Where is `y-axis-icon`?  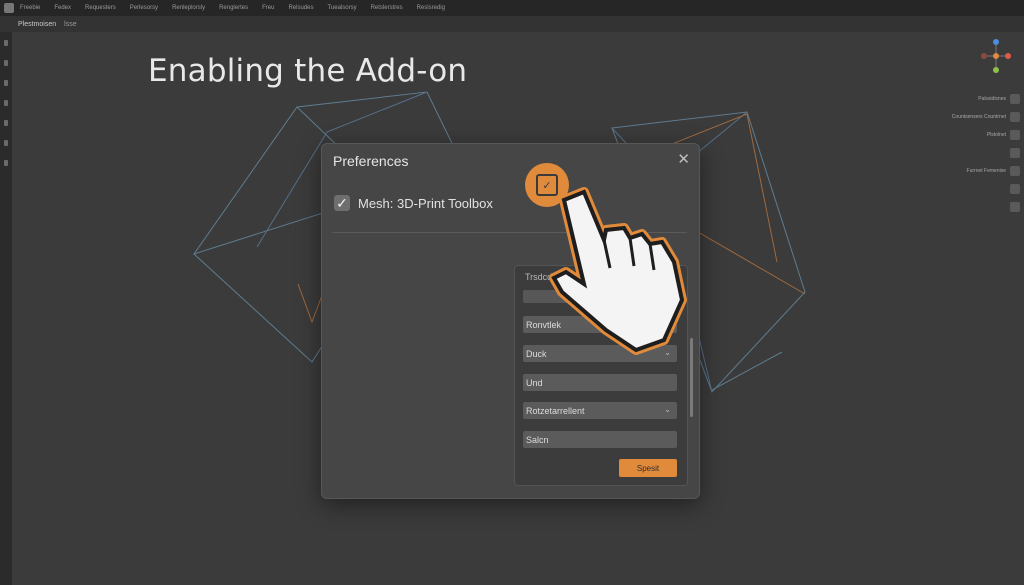 y-axis-icon is located at coordinates (996, 70).